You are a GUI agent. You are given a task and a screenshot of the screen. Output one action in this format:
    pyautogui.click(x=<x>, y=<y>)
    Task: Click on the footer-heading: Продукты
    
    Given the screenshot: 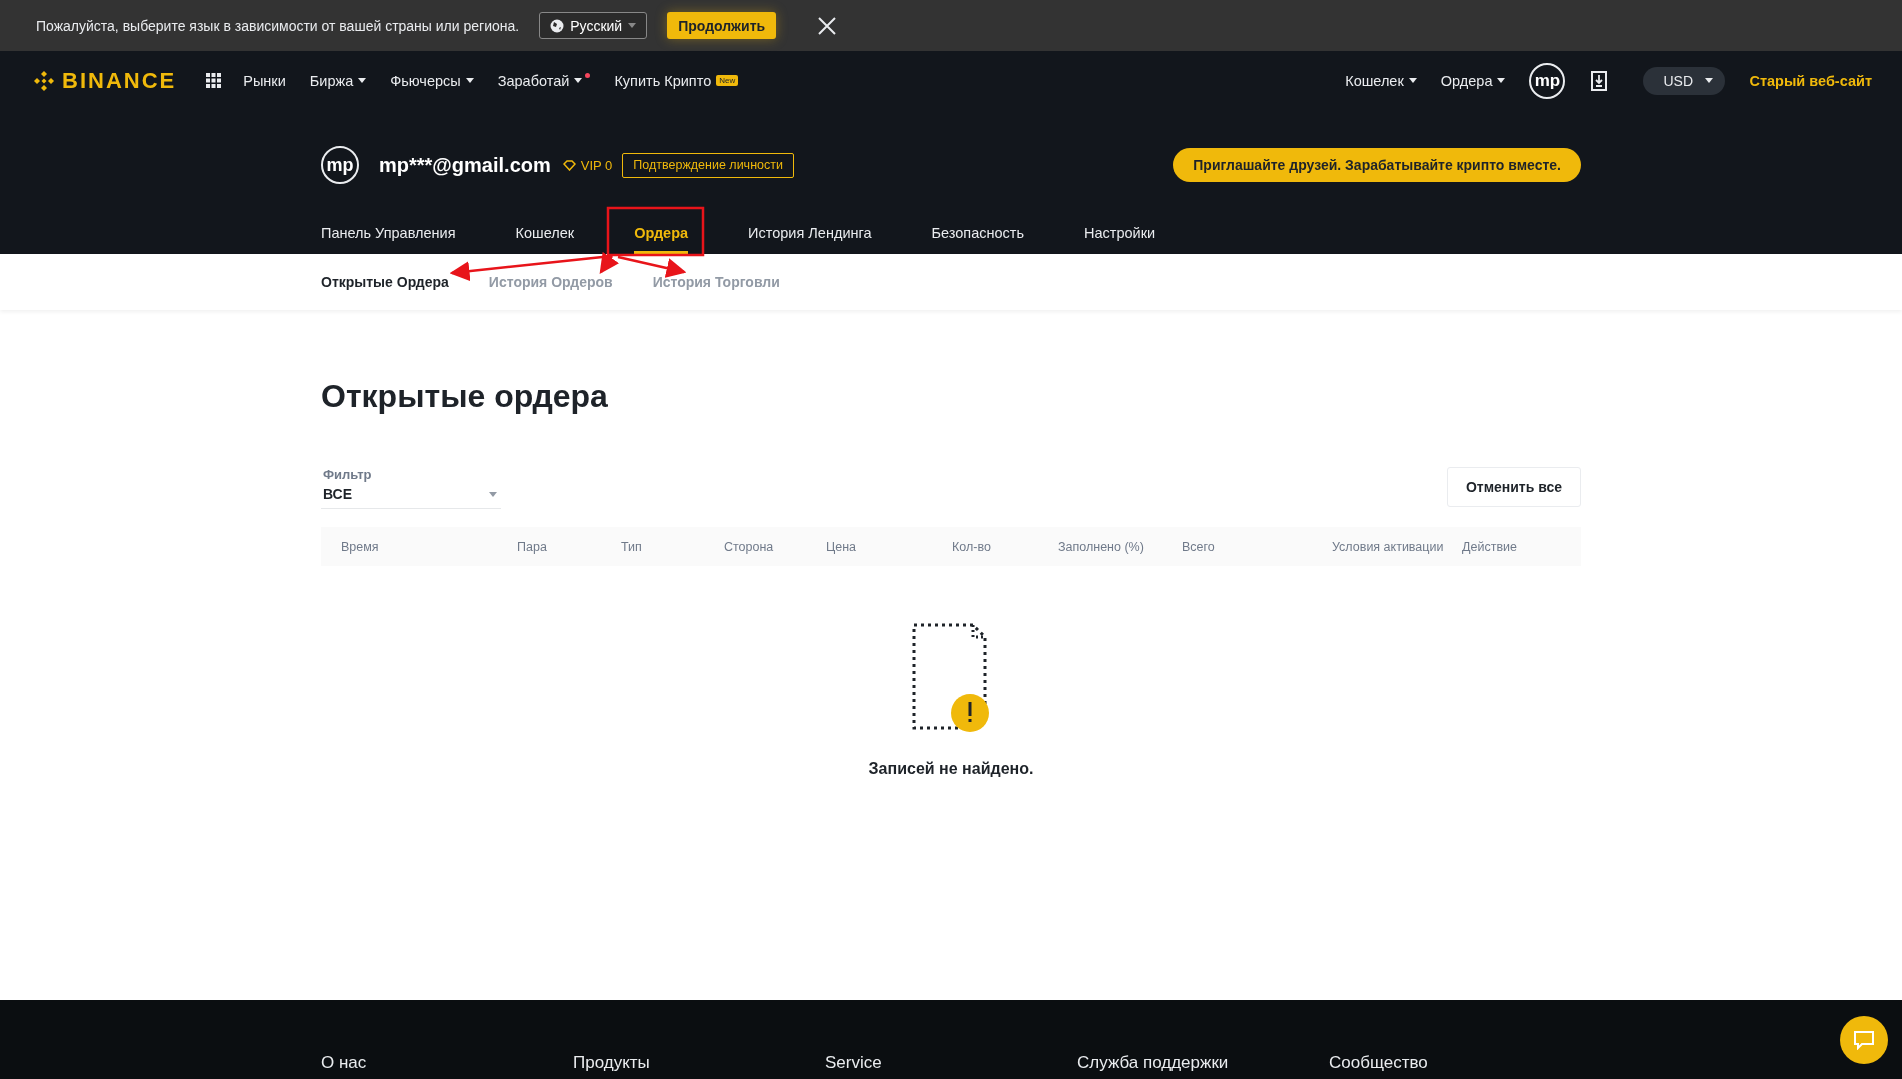 What is the action you would take?
    pyautogui.click(x=612, y=1063)
    